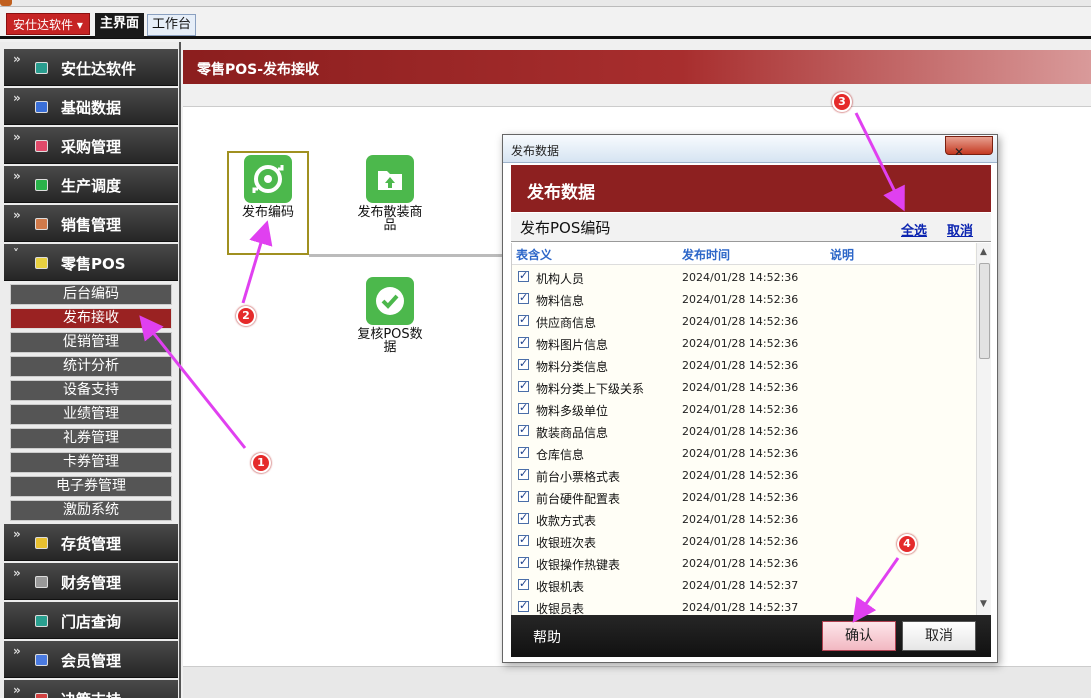  Describe the element at coordinates (960, 229) in the screenshot. I see `deselect-all-link: 取消` at that location.